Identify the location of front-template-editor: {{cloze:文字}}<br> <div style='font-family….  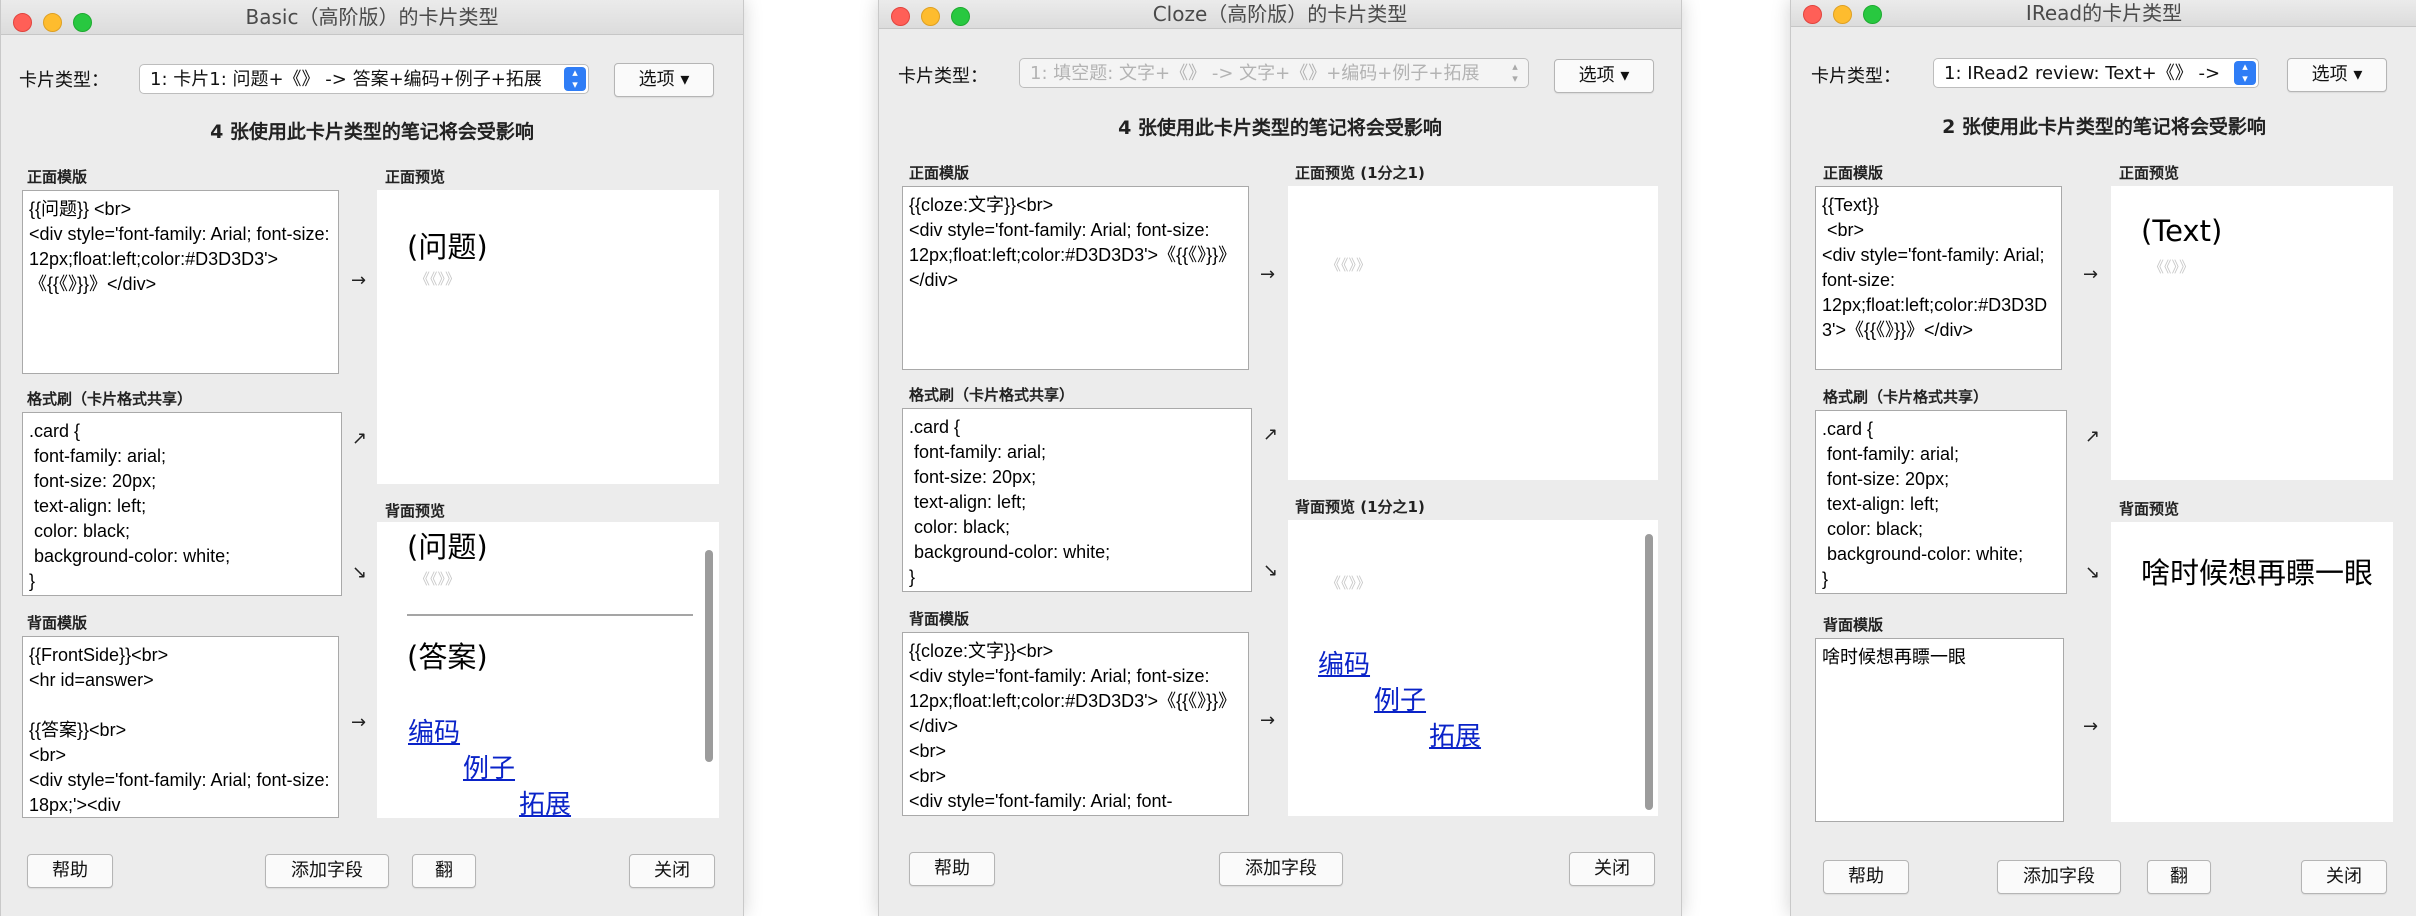
(1075, 278).